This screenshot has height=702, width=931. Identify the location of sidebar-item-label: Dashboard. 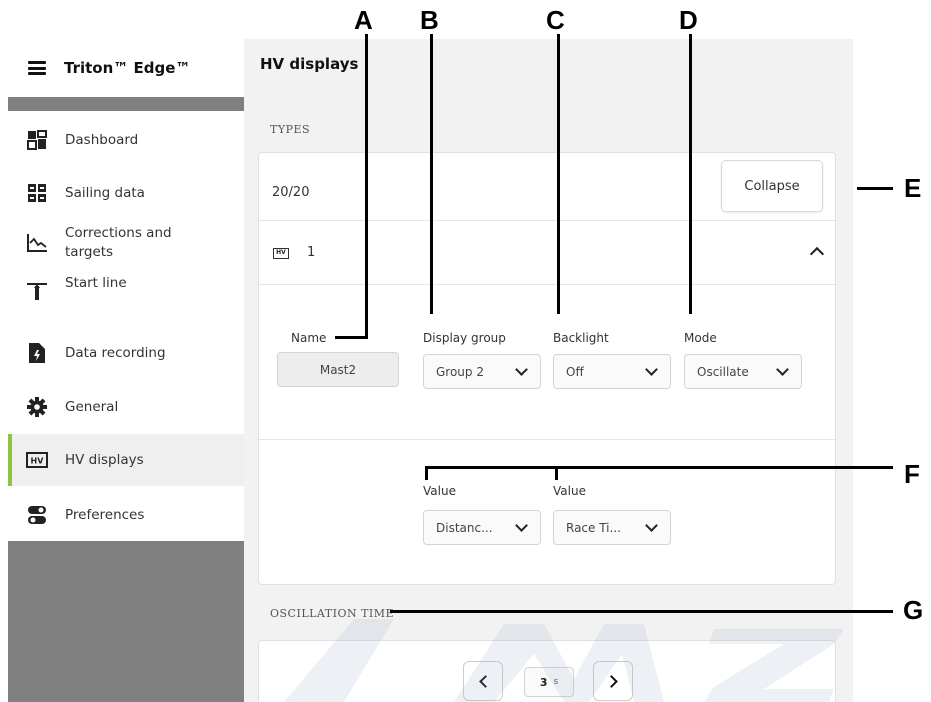
(102, 139).